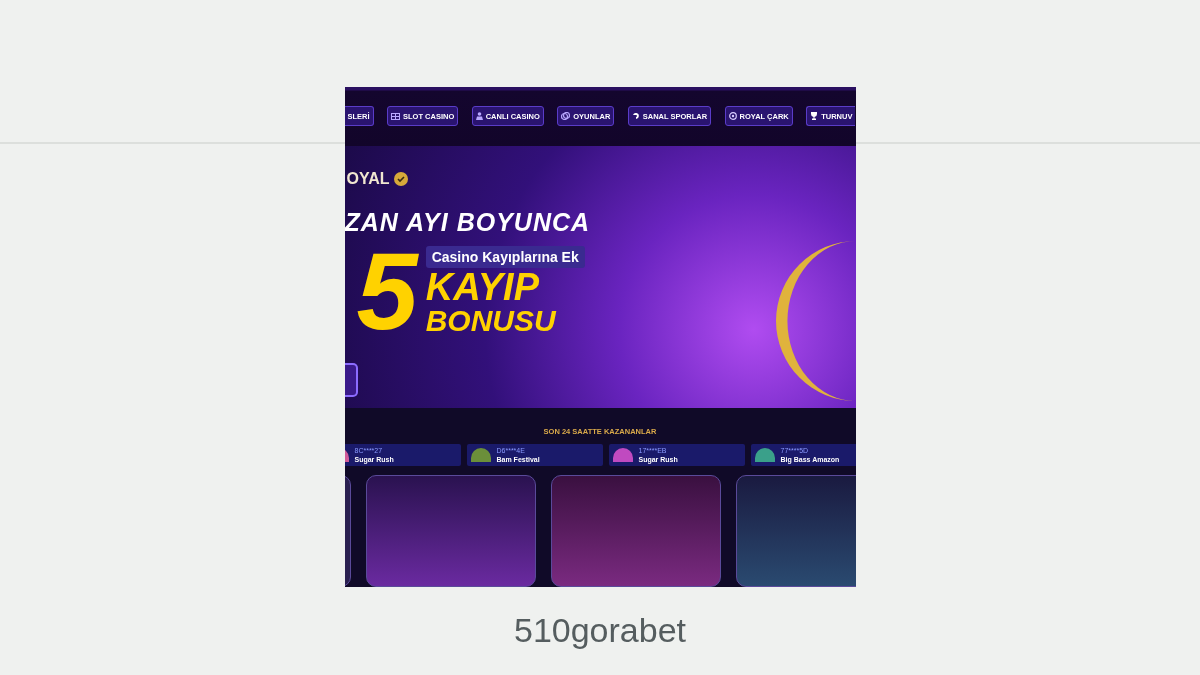 The image size is (1200, 675). Describe the element at coordinates (387, 290) in the screenshot. I see `bonus-number: 5` at that location.